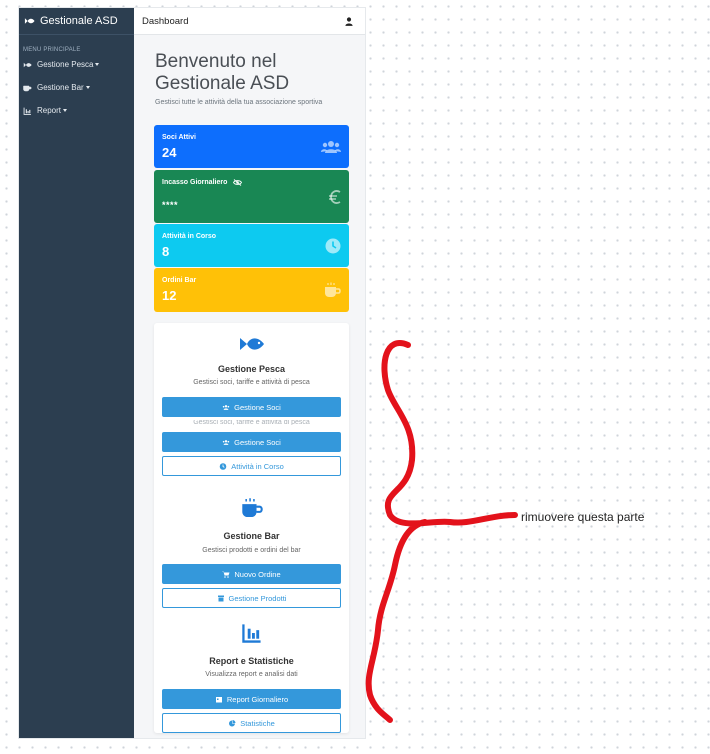 The height and width of the screenshot is (754, 710). I want to click on sidebar-item-label: Gestione Bar, so click(60, 87).